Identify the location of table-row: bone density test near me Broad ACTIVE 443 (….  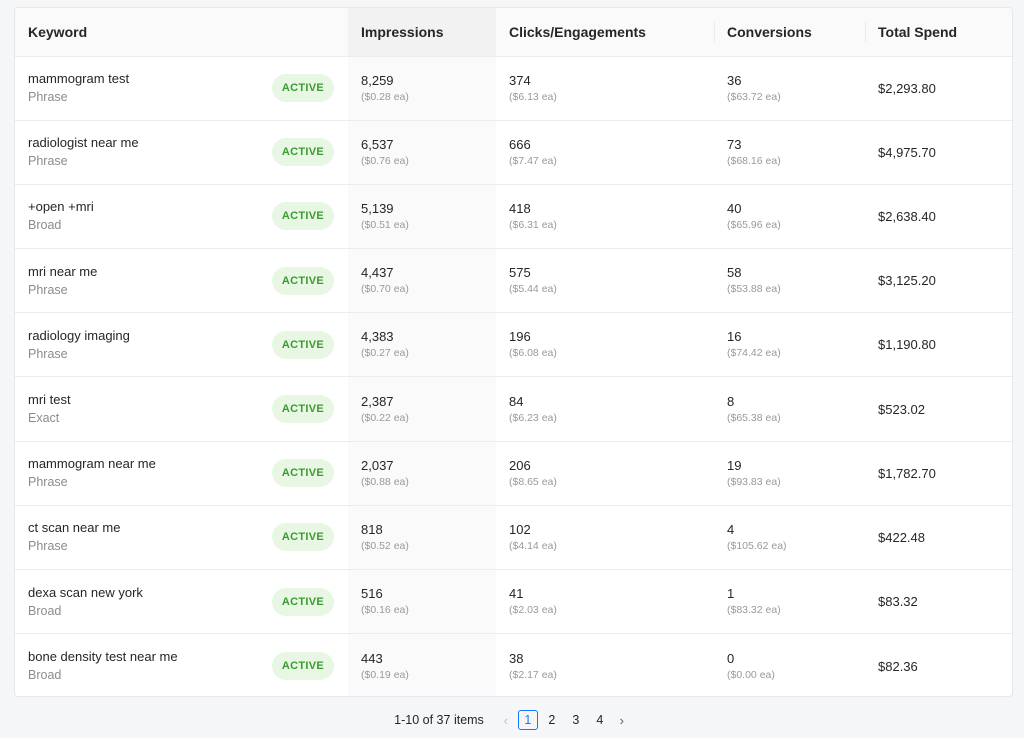
(513, 664).